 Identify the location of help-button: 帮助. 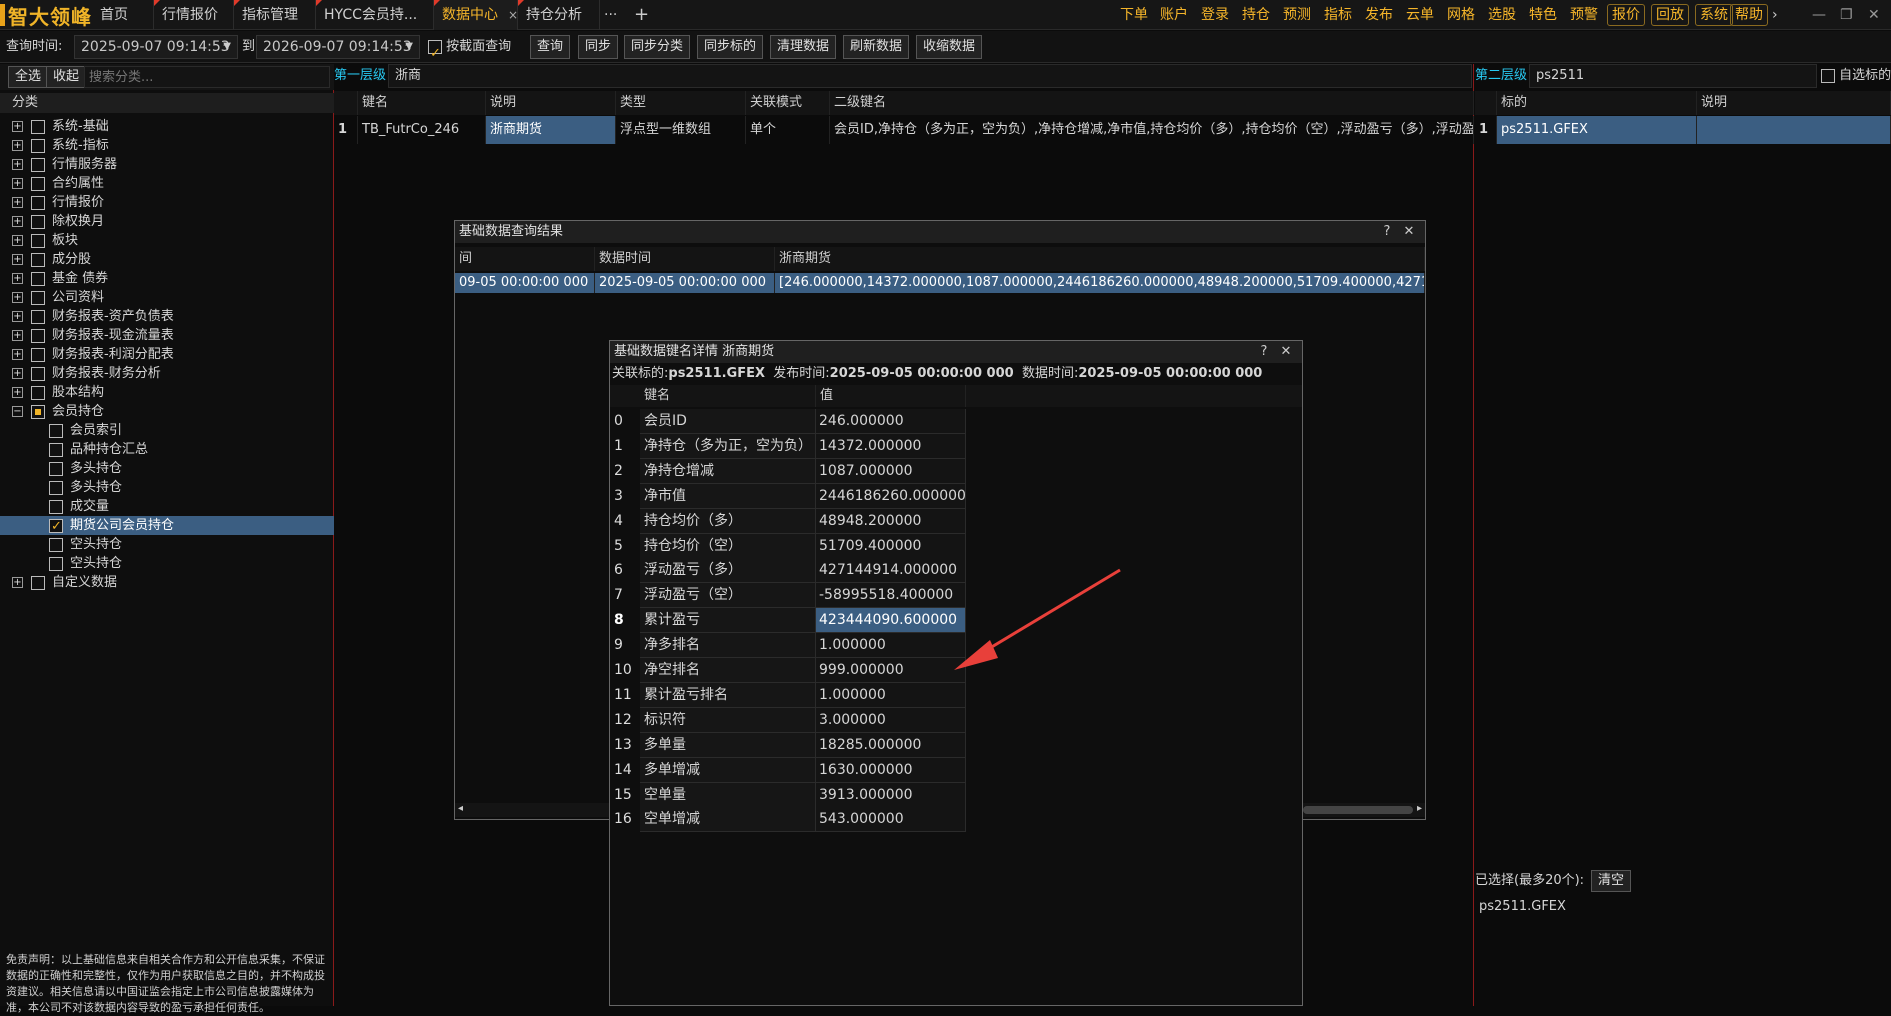
(1749, 15).